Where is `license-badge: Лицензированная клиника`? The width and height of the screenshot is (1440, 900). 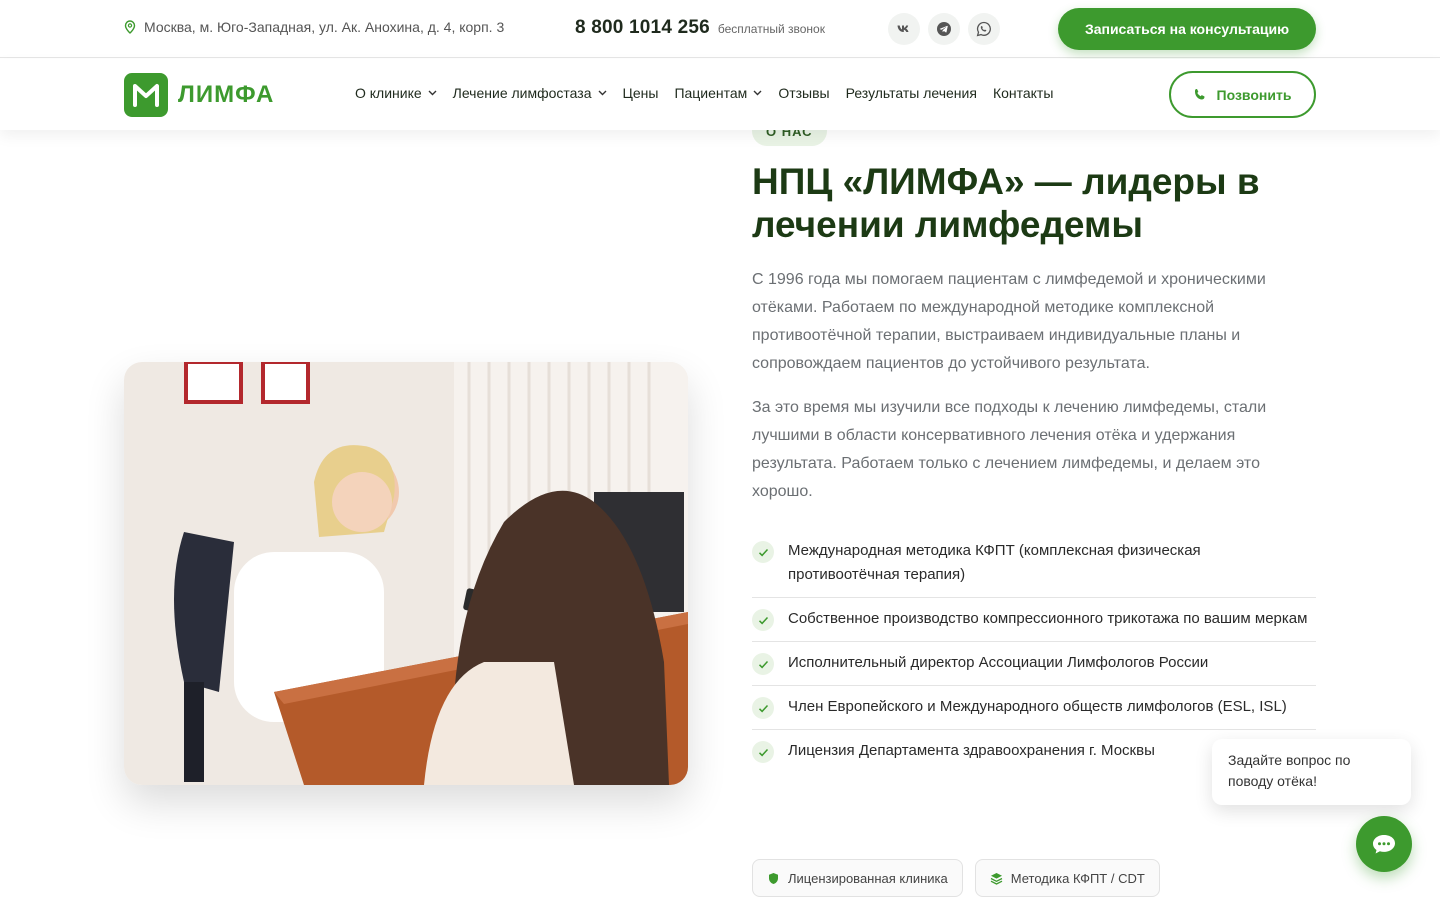
license-badge: Лицензированная клиника is located at coordinates (857, 878).